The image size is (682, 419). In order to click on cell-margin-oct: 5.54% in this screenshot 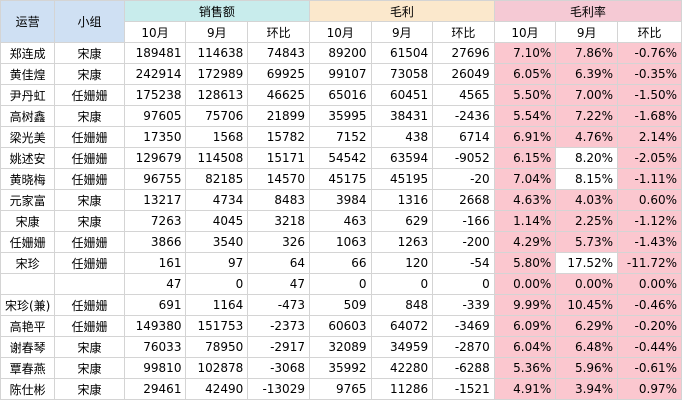, I will do `click(525, 116)`.